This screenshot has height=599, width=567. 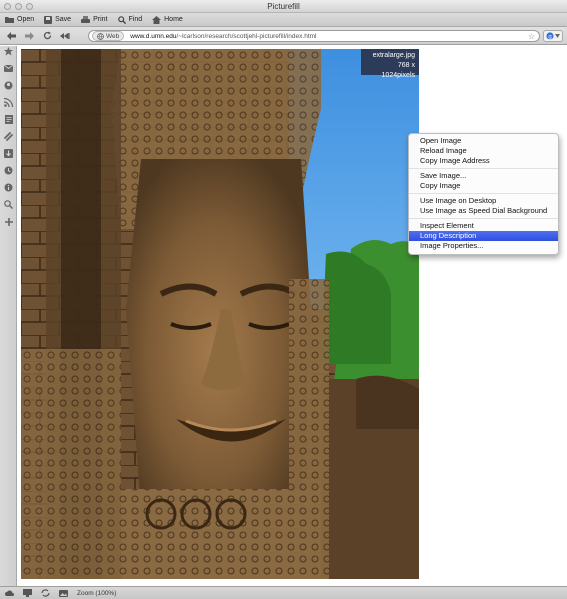 What do you see at coordinates (135, 19) in the screenshot?
I see `find-label: Find` at bounding box center [135, 19].